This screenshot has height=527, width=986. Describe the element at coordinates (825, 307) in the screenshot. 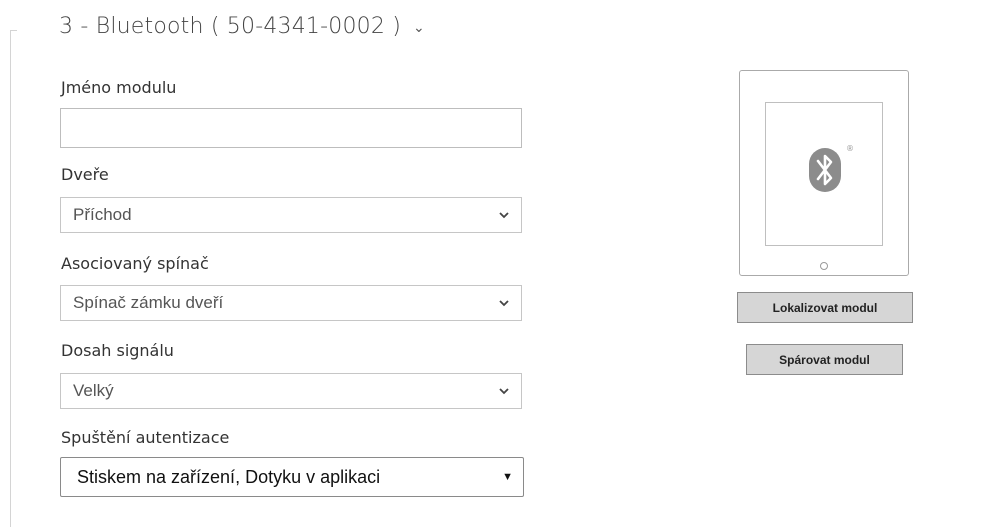

I see `locate-module-button: Lokalizovat modul` at that location.